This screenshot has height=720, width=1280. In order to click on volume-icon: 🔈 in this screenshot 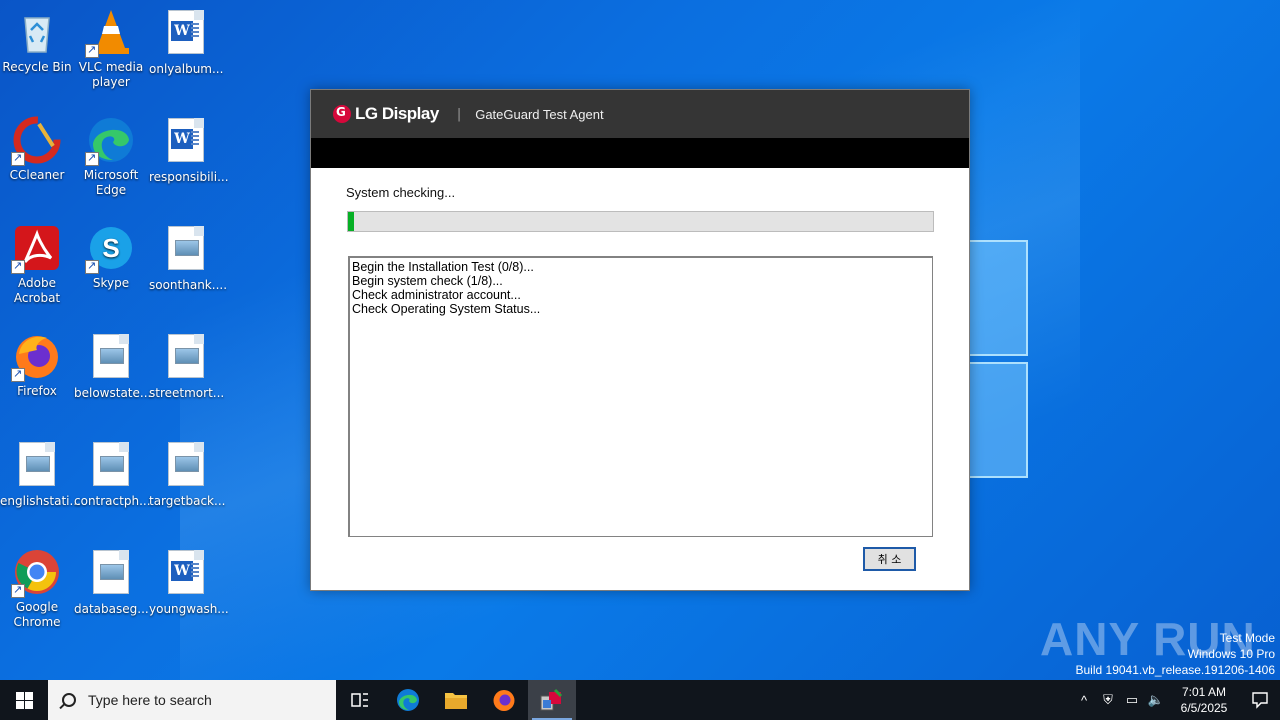, I will do `click(1156, 700)`.